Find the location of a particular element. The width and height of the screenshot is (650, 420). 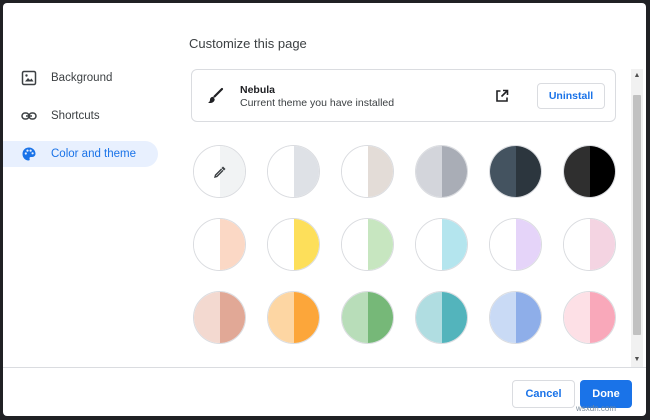

scroll-down-arrow-icon: ▼ is located at coordinates (637, 360).